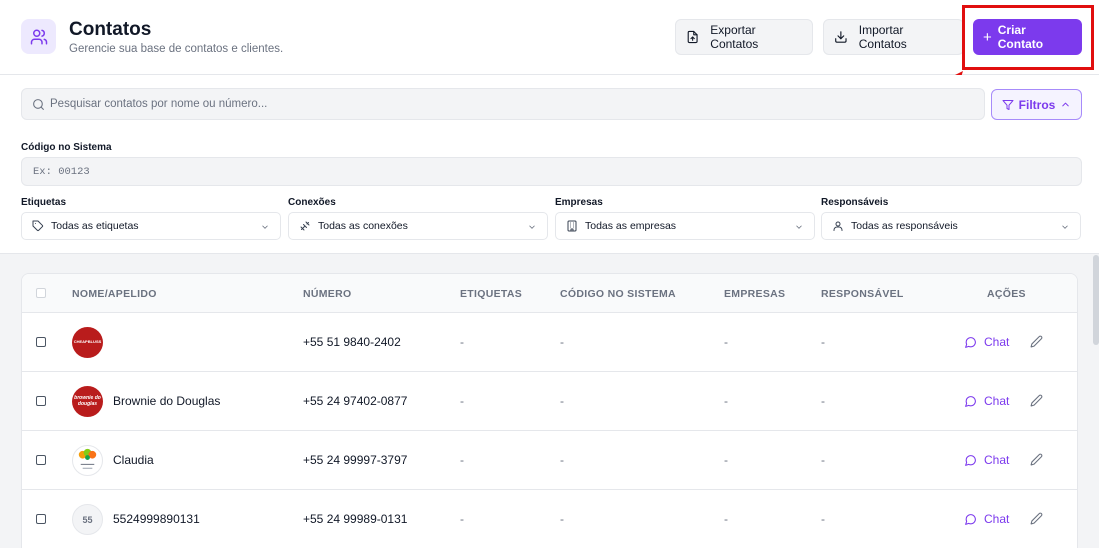 The image size is (1099, 548). I want to click on file-export-icon, so click(692, 37).